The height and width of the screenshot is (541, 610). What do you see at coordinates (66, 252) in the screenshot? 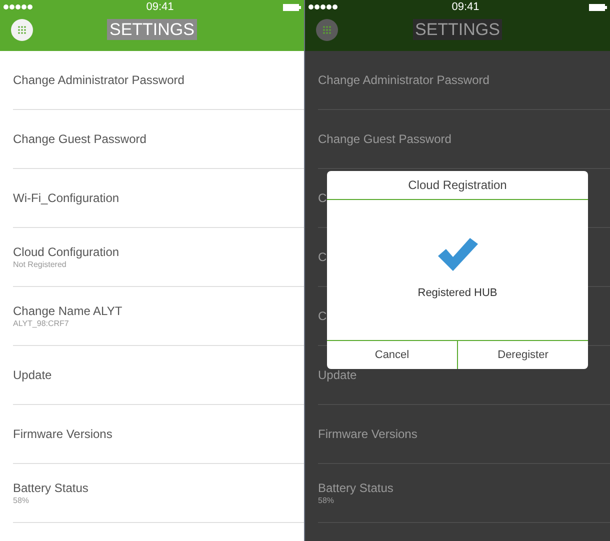
I see `row-label: Cloud Configuration` at bounding box center [66, 252].